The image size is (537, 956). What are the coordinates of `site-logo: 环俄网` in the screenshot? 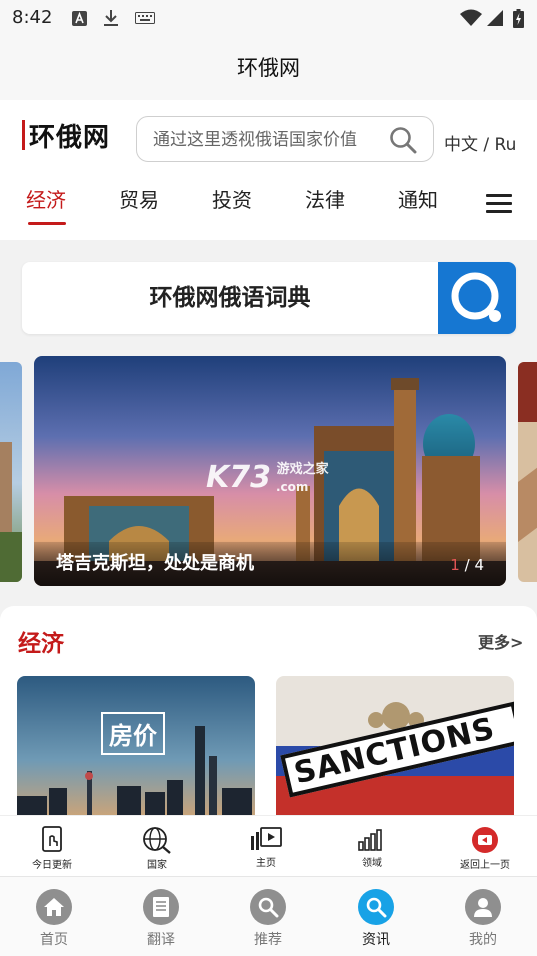 It's located at (66, 135).